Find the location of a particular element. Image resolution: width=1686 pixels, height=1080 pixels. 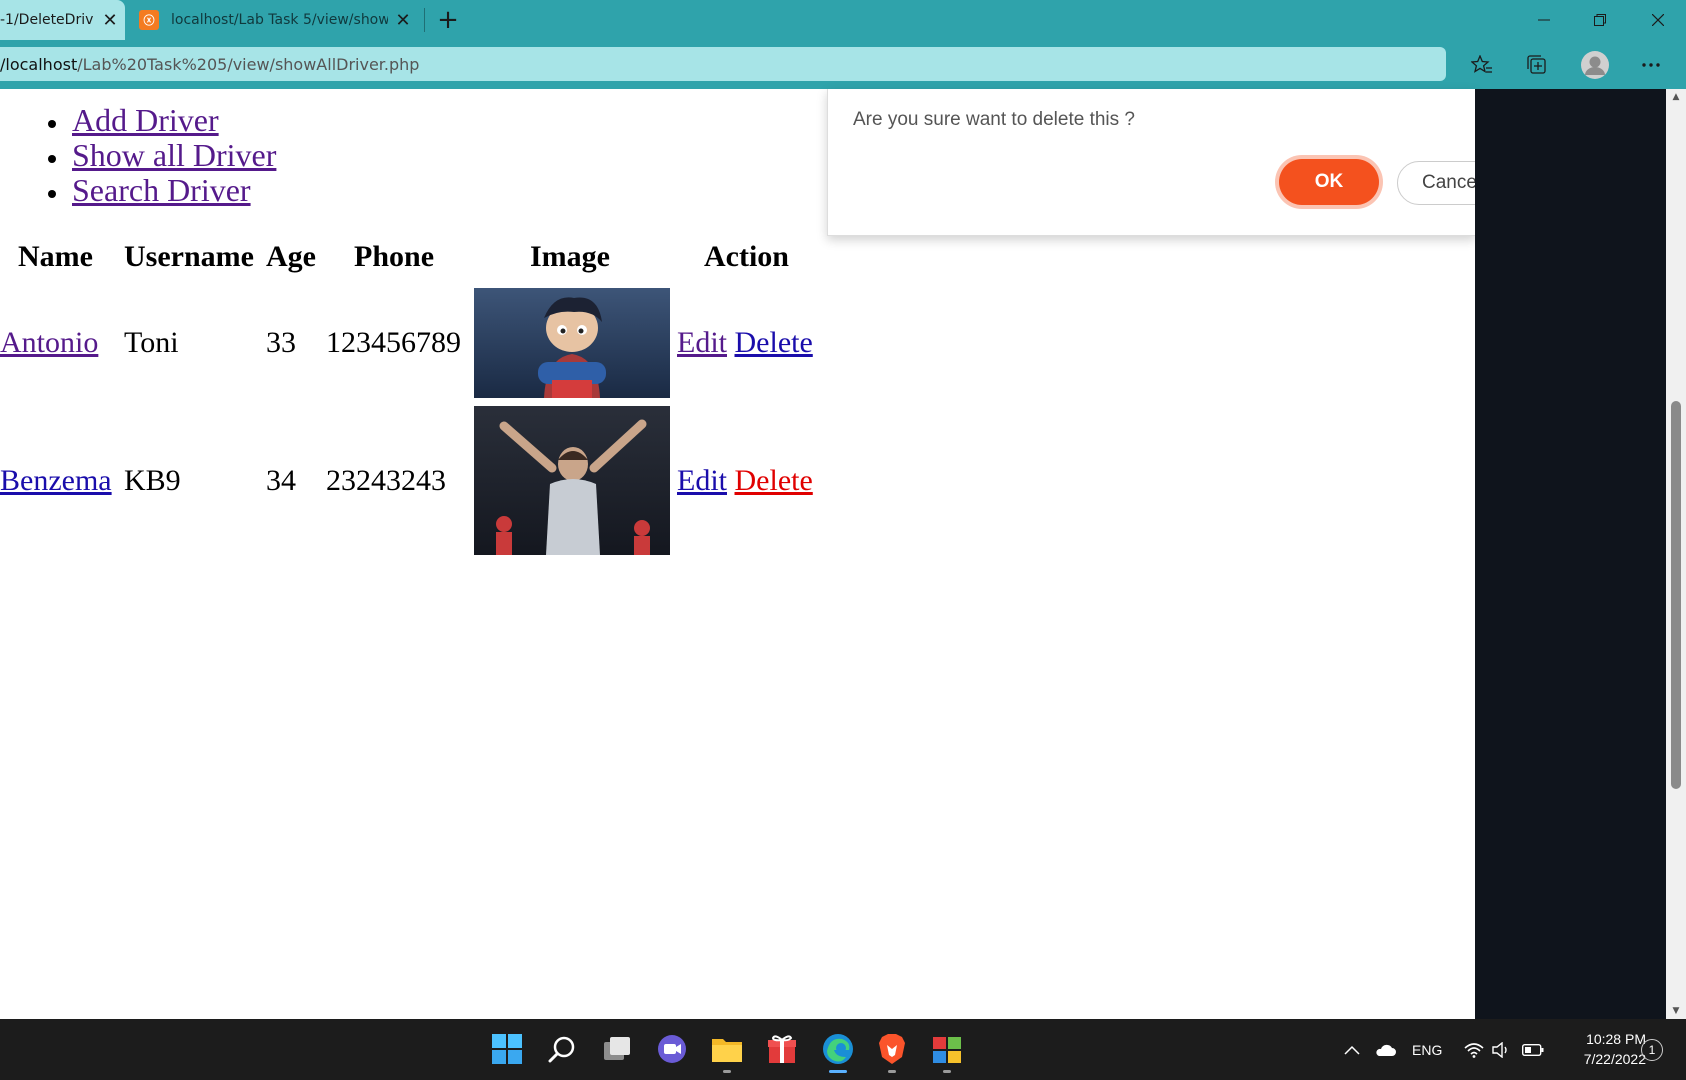

table-row-2-actions: Edit Delete is located at coordinates (745, 481).